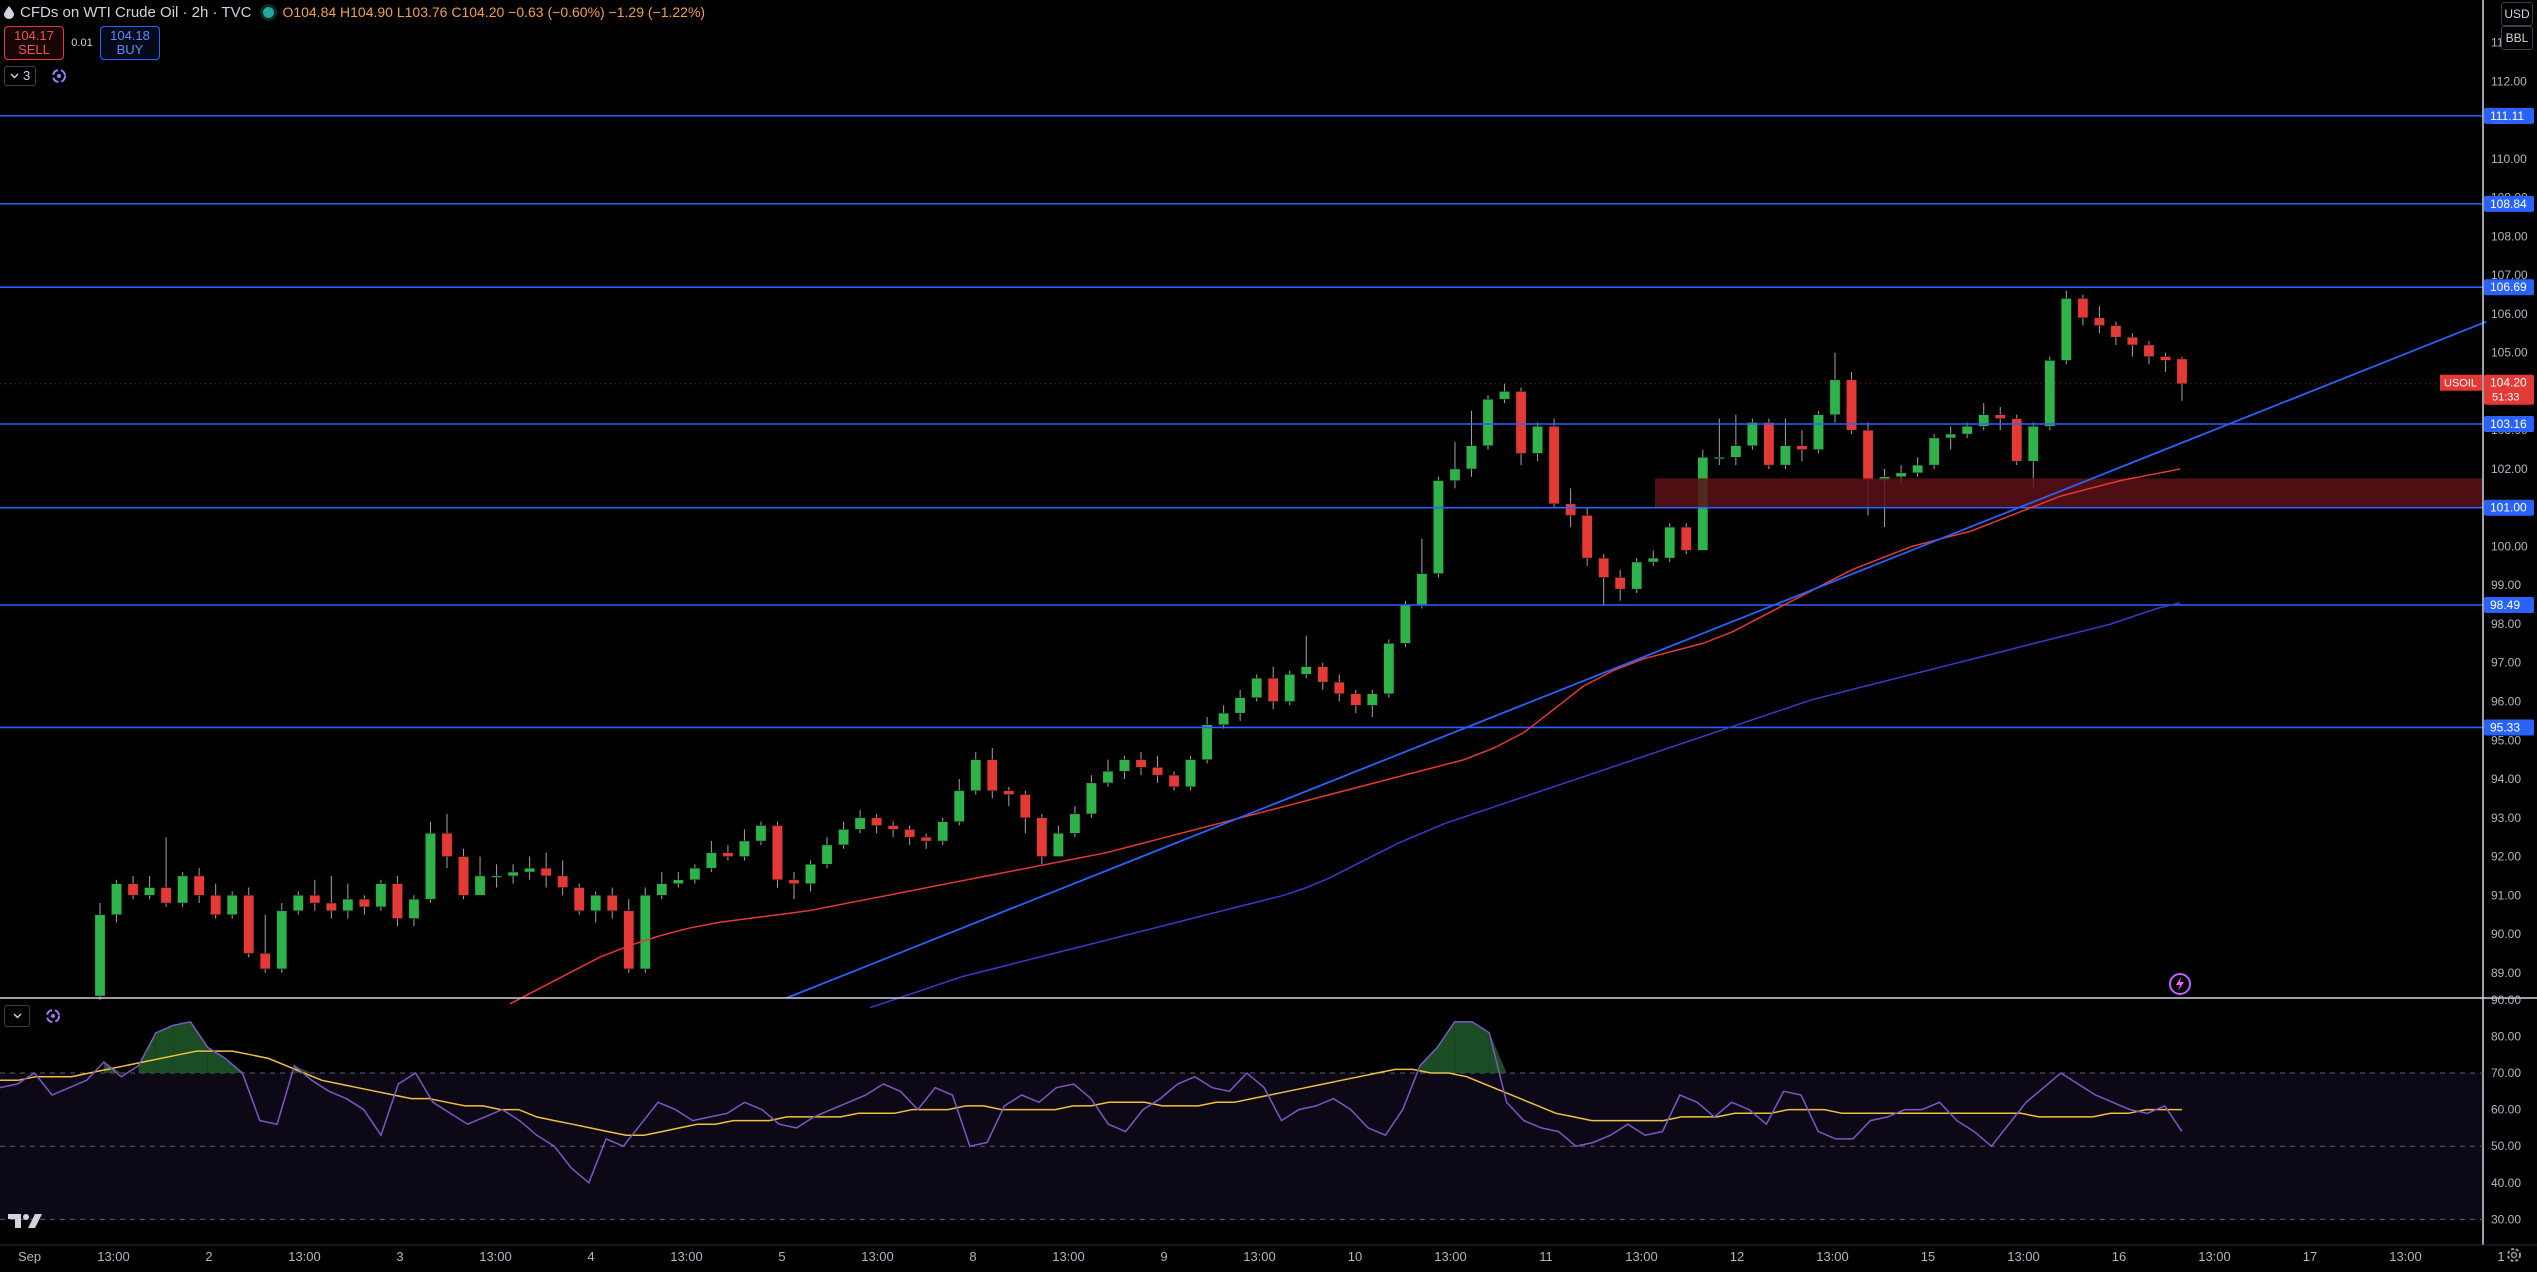 The width and height of the screenshot is (2537, 1272). I want to click on market-status-icon, so click(269, 12).